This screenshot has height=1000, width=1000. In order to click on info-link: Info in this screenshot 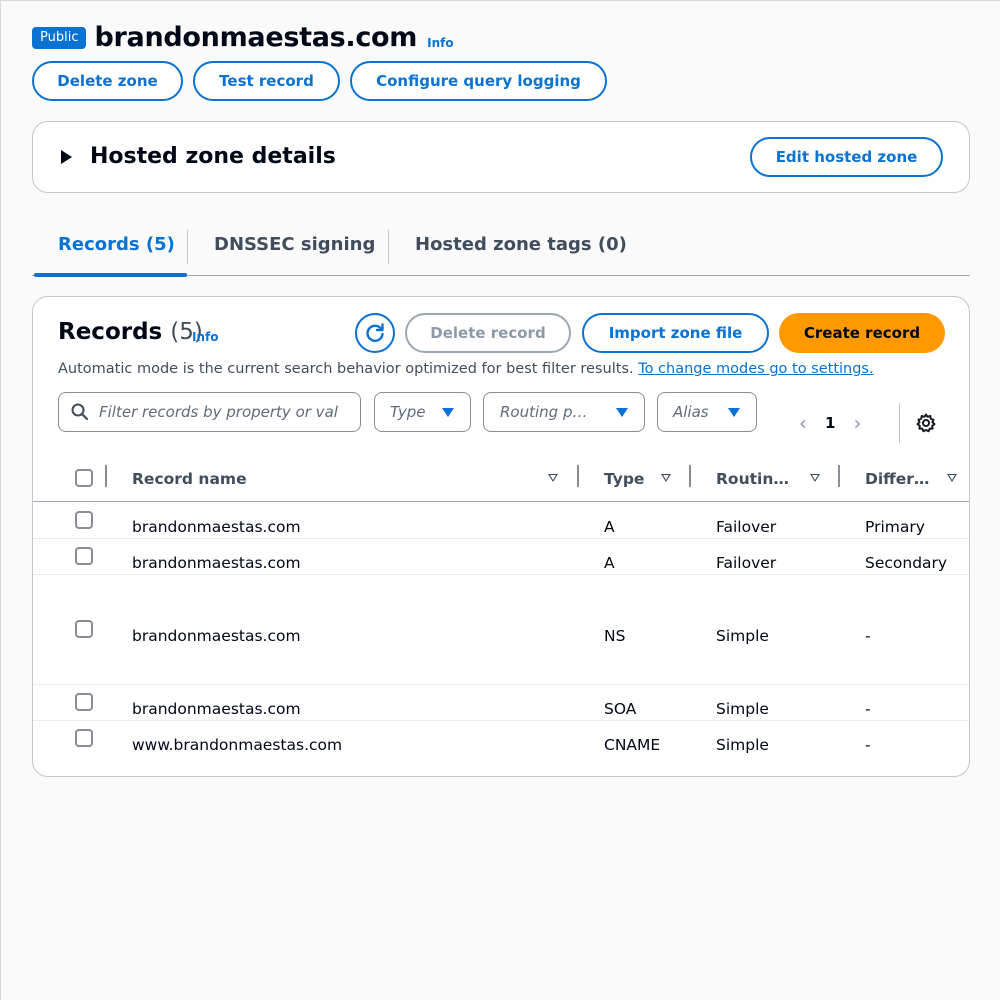, I will do `click(440, 43)`.